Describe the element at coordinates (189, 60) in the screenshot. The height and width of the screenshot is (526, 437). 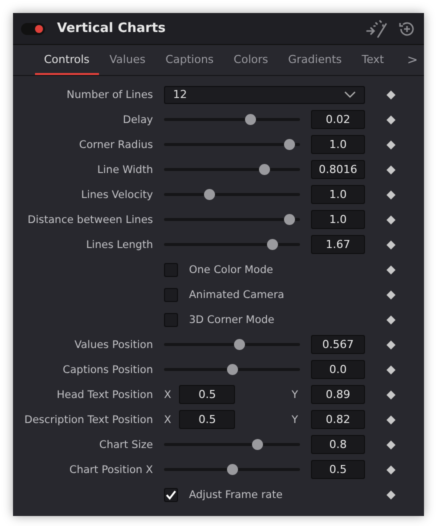
I see `tab: Captions` at that location.